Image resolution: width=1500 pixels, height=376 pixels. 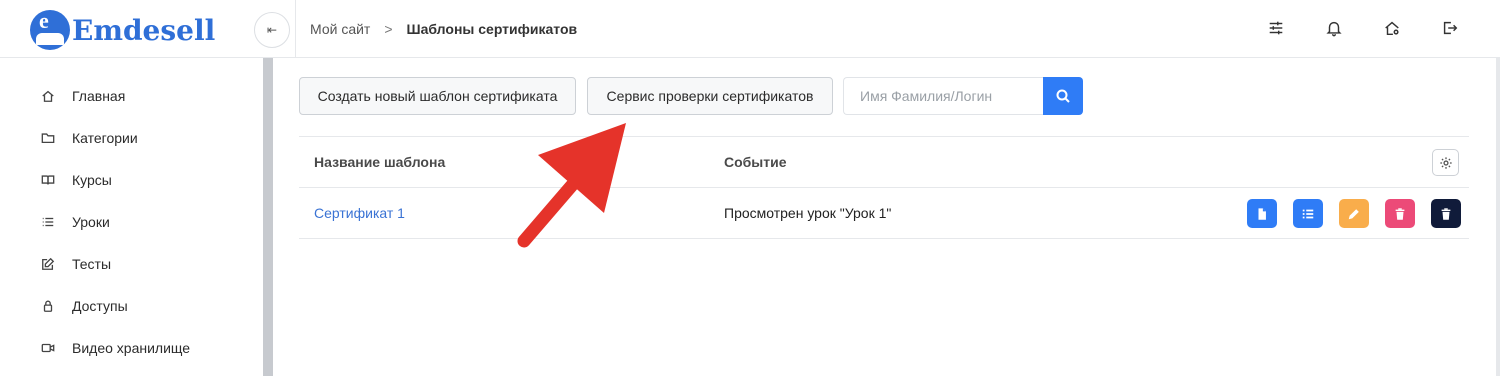 I want to click on pencil-icon, so click(x=1353, y=213).